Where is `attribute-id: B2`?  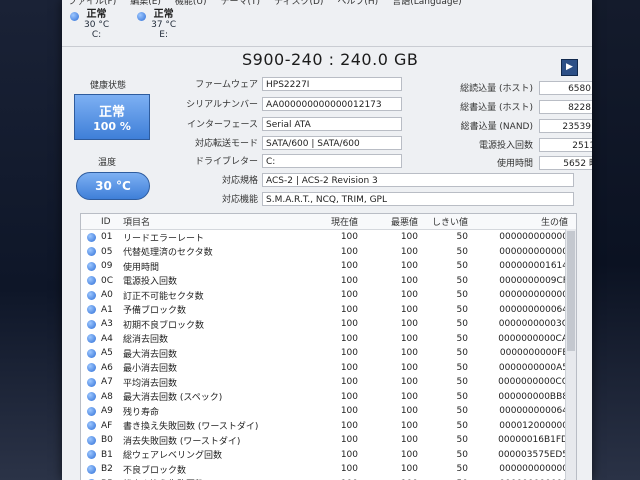 attribute-id: B2 is located at coordinates (107, 469).